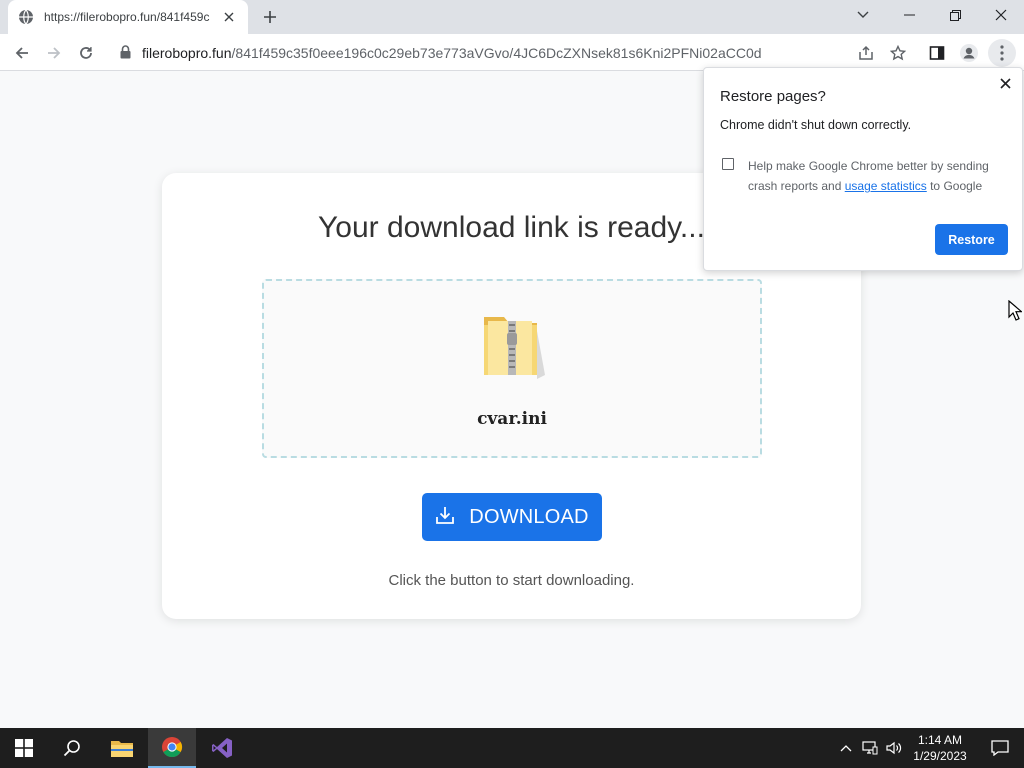 The height and width of the screenshot is (768, 1024). Describe the element at coordinates (937, 53) in the screenshot. I see `side-panel-icon` at that location.